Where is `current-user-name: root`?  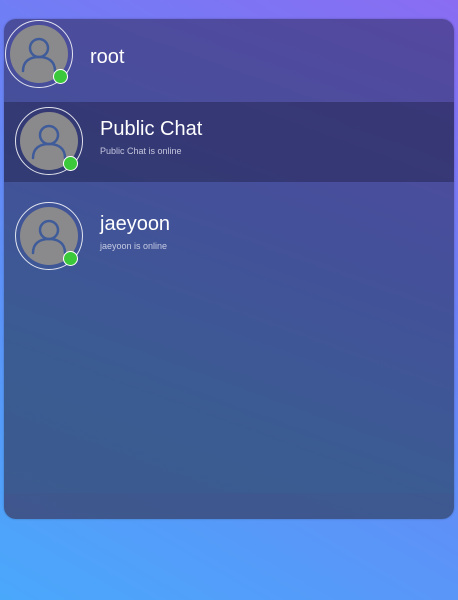 current-user-name: root is located at coordinates (107, 57).